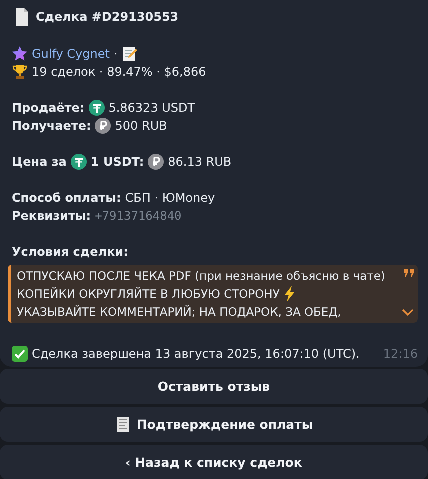 This screenshot has width=428, height=479. What do you see at coordinates (214, 424) in the screenshot?
I see `inline-button: Подтверждение оплаты` at bounding box center [214, 424].